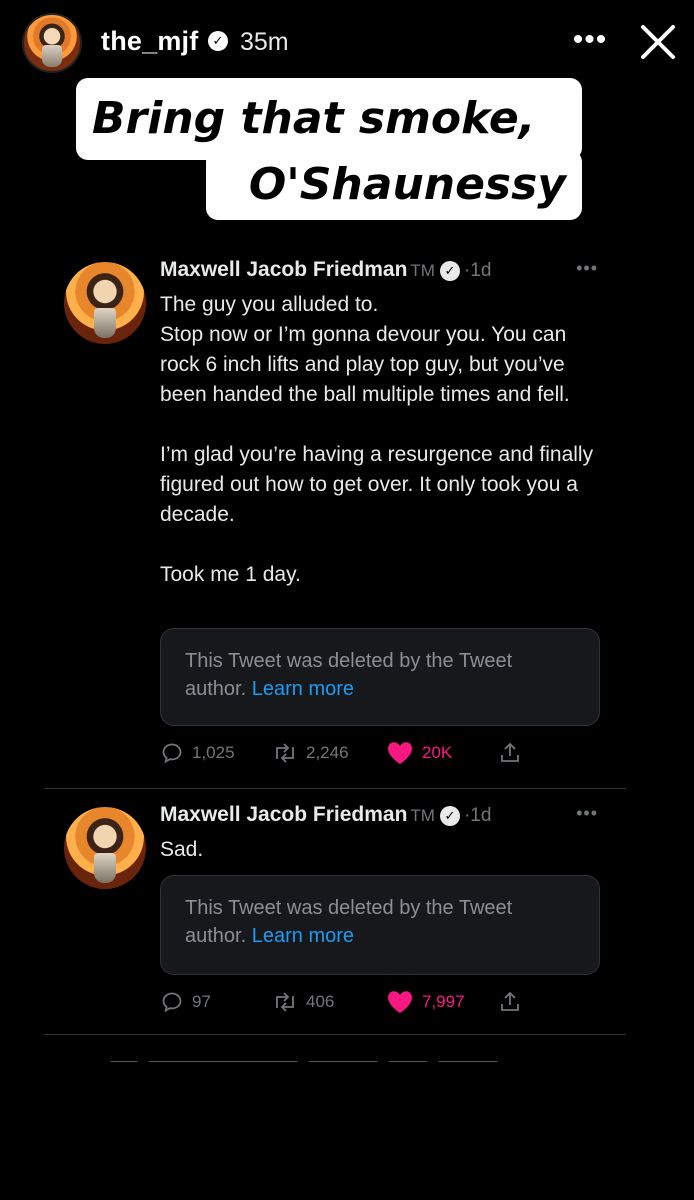 This screenshot has width=694, height=1200. What do you see at coordinates (303, 1002) in the screenshot?
I see `retweet-button: 406` at bounding box center [303, 1002].